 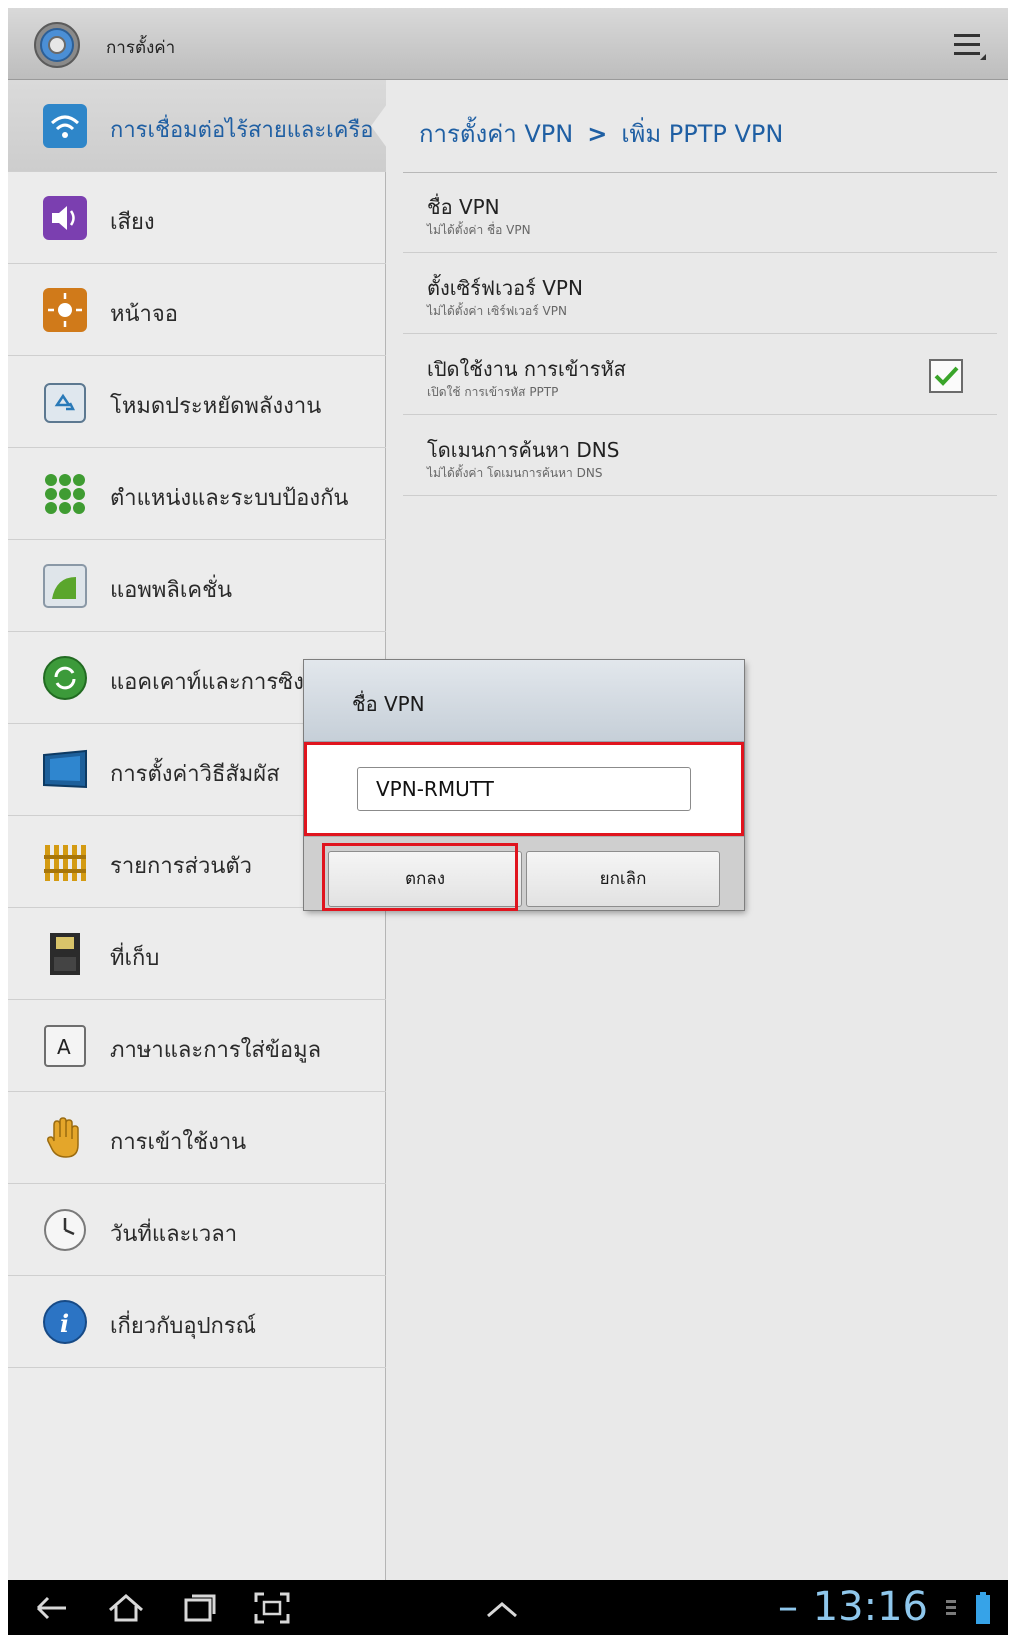 I want to click on vpn-name-dialog: ชื่อ VPN ตกลง ยกเลิก, so click(x=524, y=785).